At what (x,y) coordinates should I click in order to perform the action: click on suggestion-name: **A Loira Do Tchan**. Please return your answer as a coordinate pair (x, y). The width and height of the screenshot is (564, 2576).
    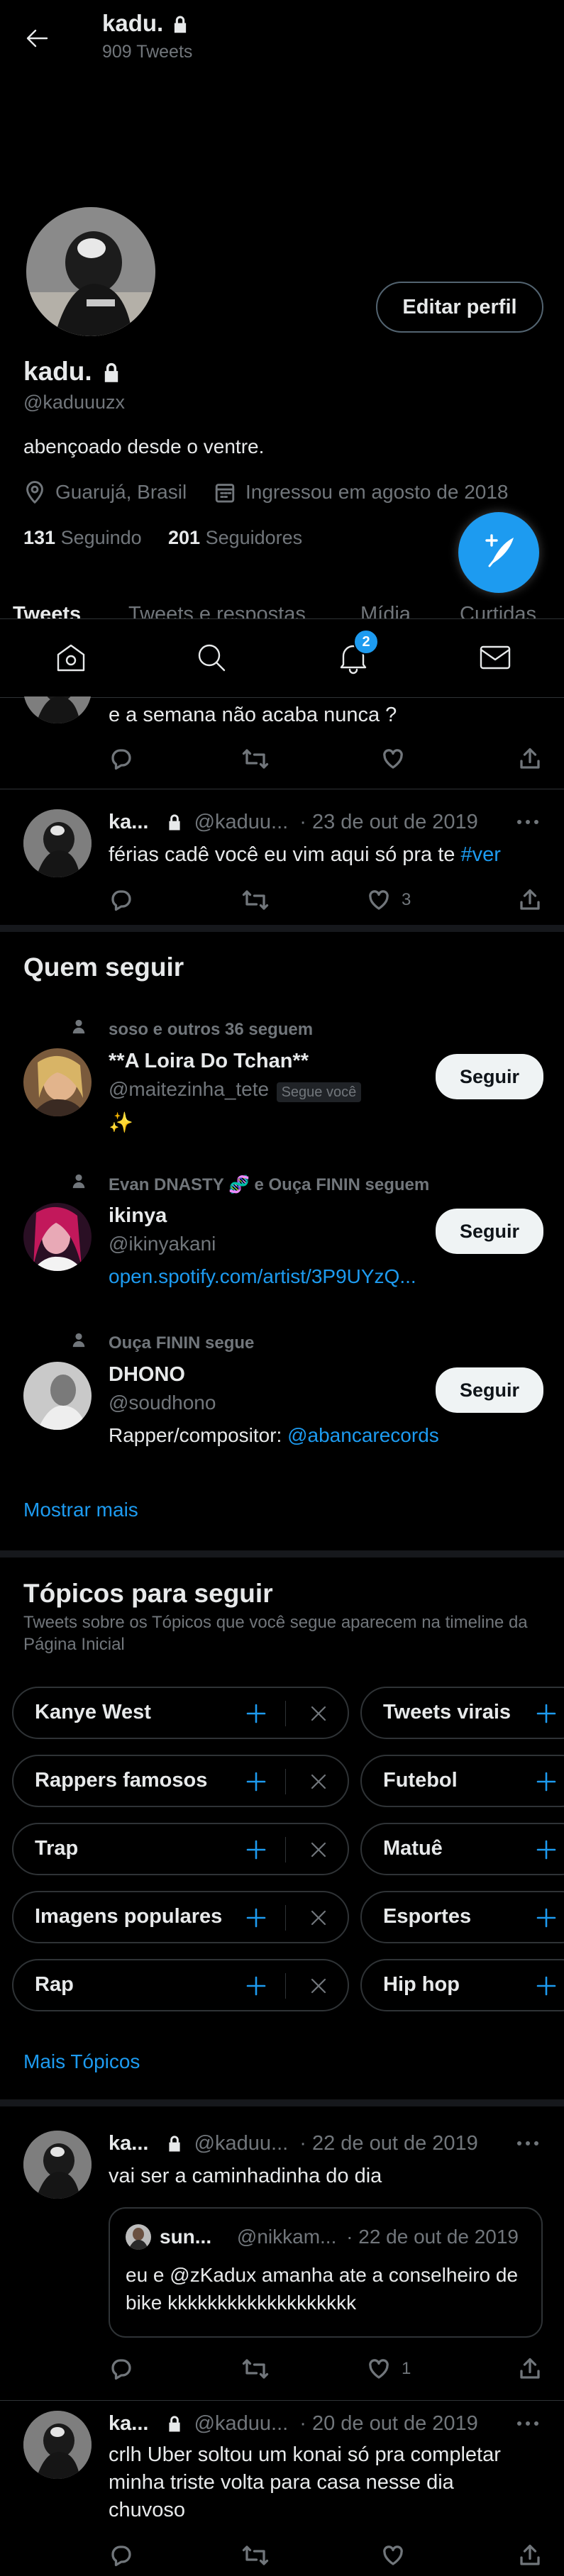
    Looking at the image, I should click on (209, 1061).